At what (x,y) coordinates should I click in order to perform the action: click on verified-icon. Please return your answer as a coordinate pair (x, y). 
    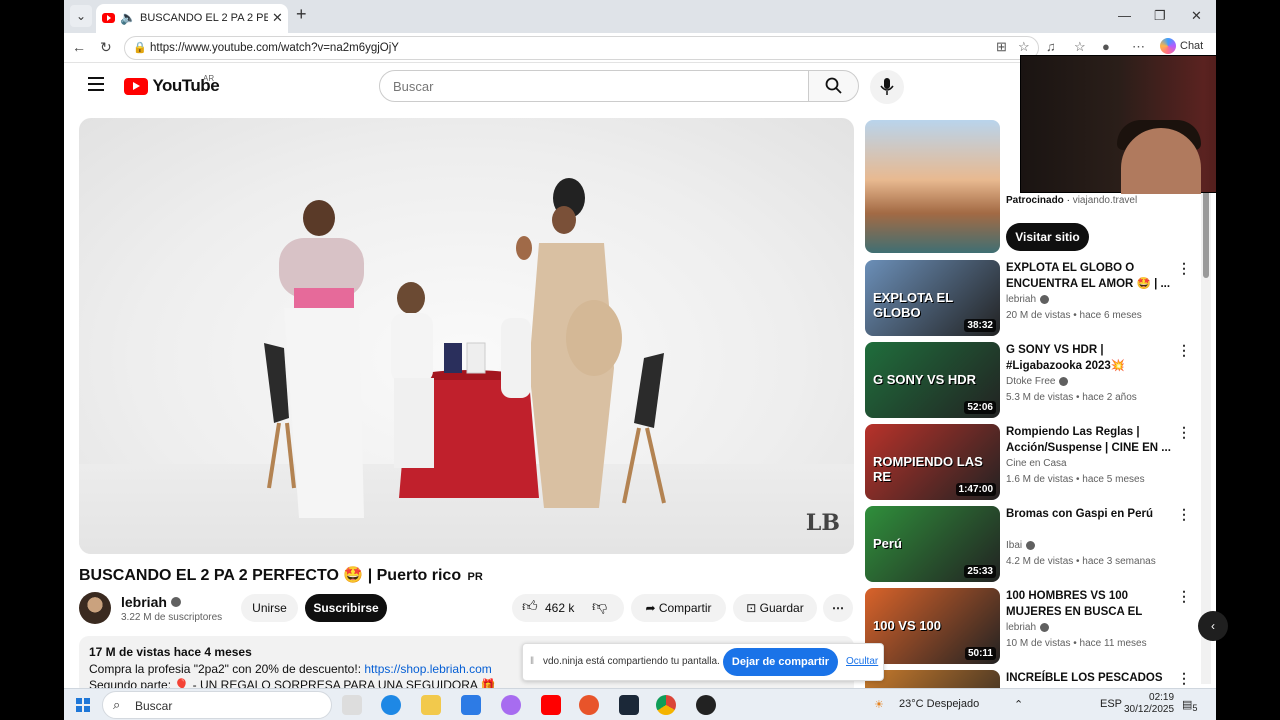
    Looking at the image, I should click on (1031, 545).